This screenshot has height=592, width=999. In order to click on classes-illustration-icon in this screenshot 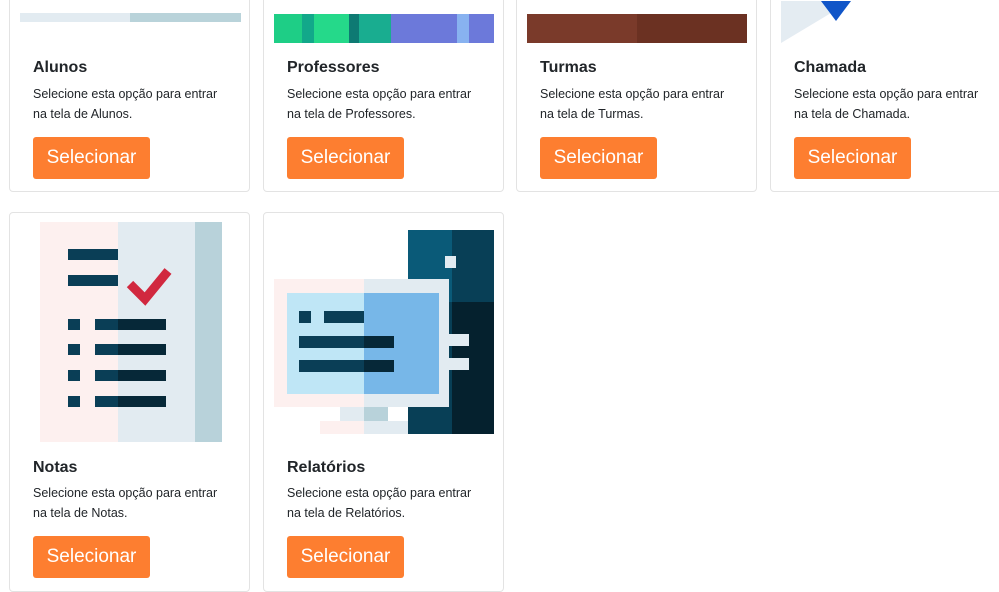, I will do `click(637, 21)`.